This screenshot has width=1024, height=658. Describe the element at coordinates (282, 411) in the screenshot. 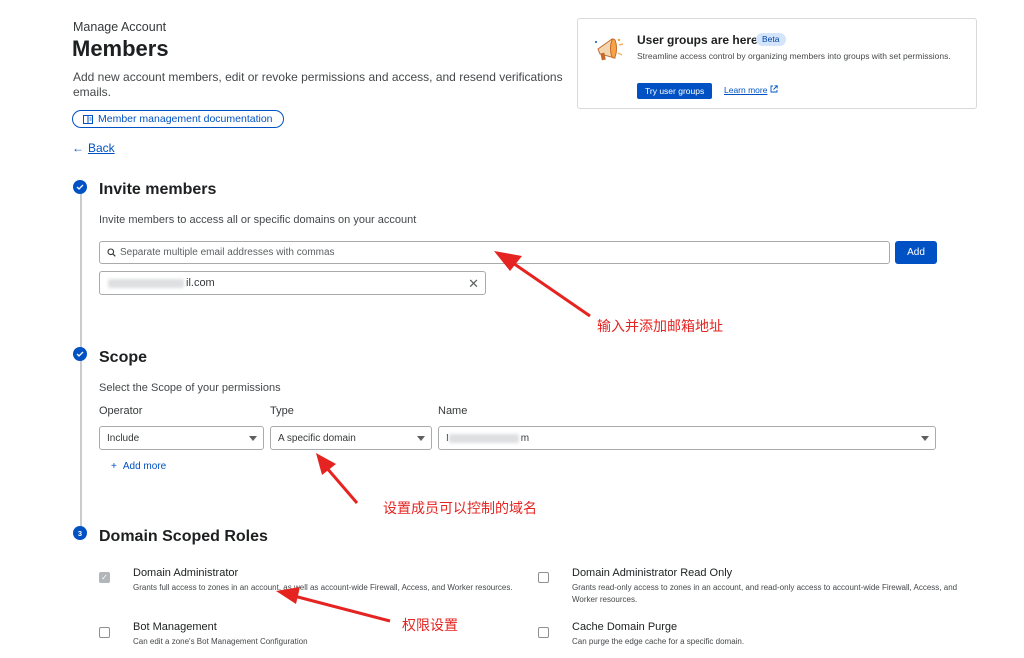

I see `type-label: Type` at that location.